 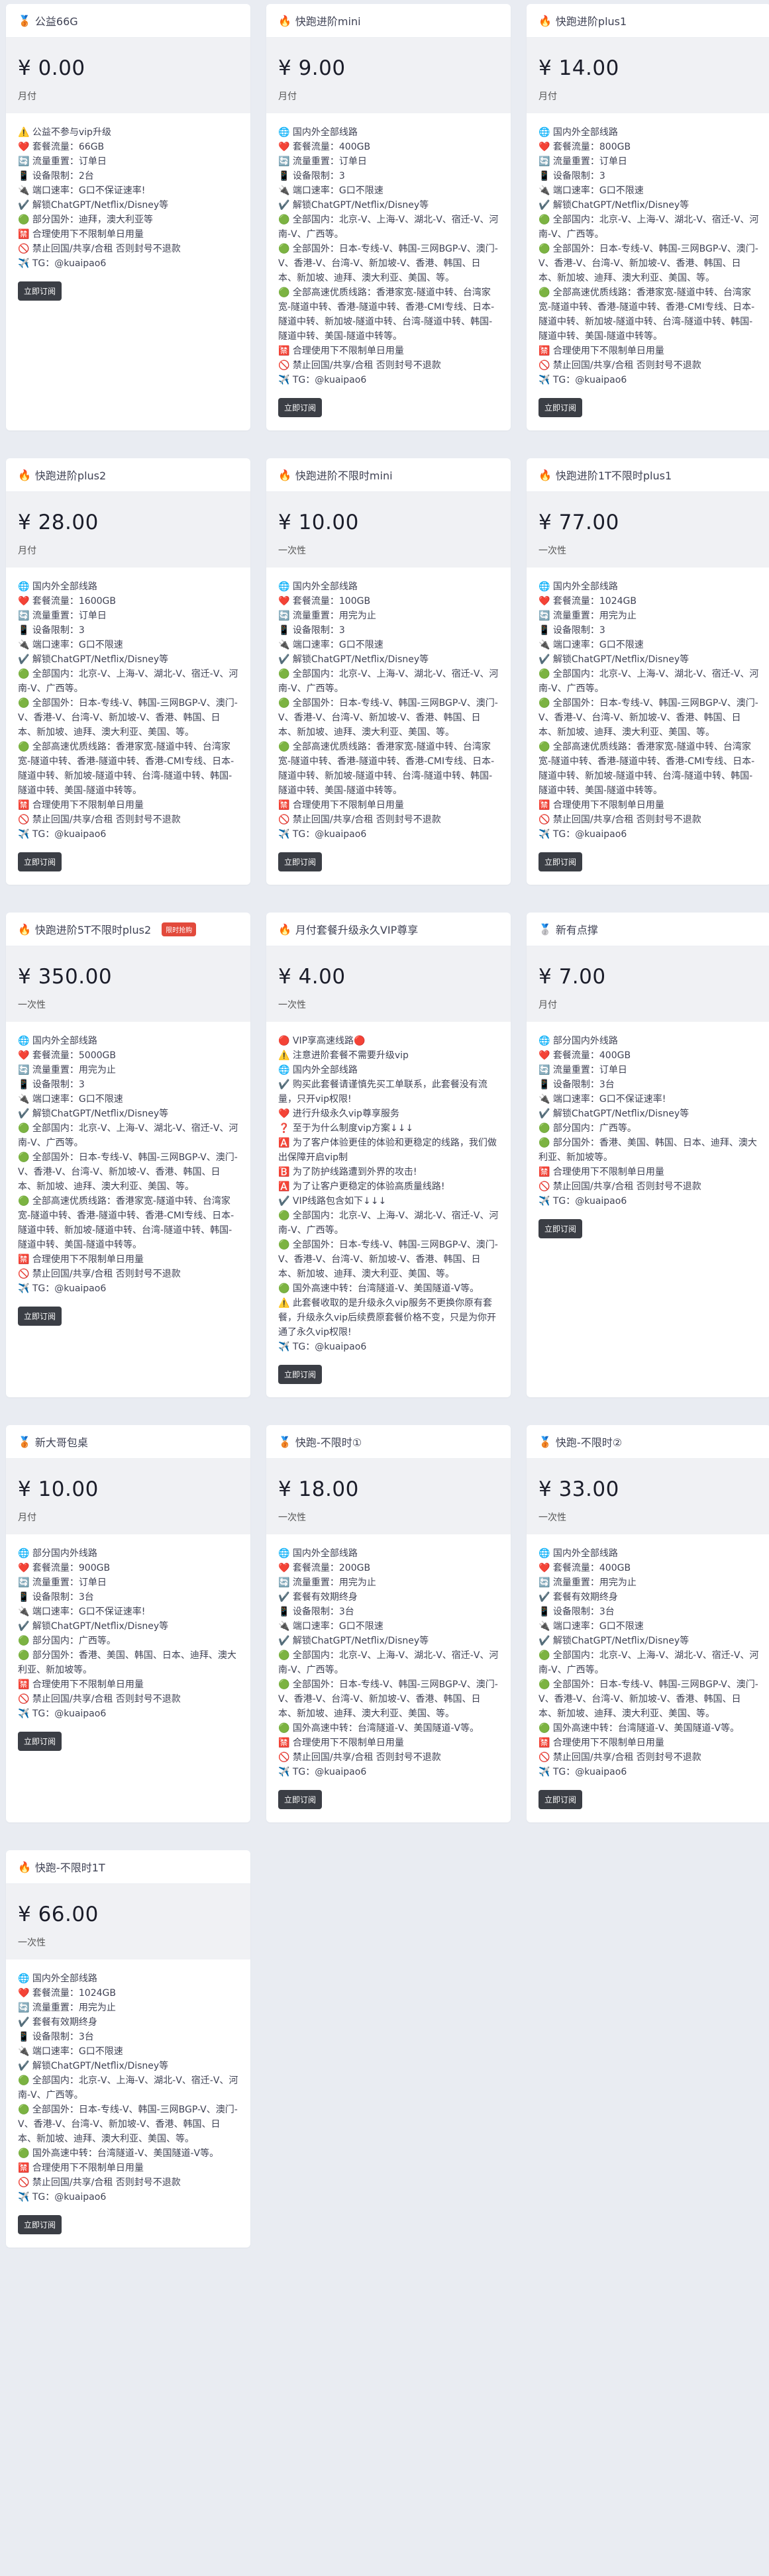 What do you see at coordinates (578, 522) in the screenshot?
I see `plan-price: ¥ 77.00` at bounding box center [578, 522].